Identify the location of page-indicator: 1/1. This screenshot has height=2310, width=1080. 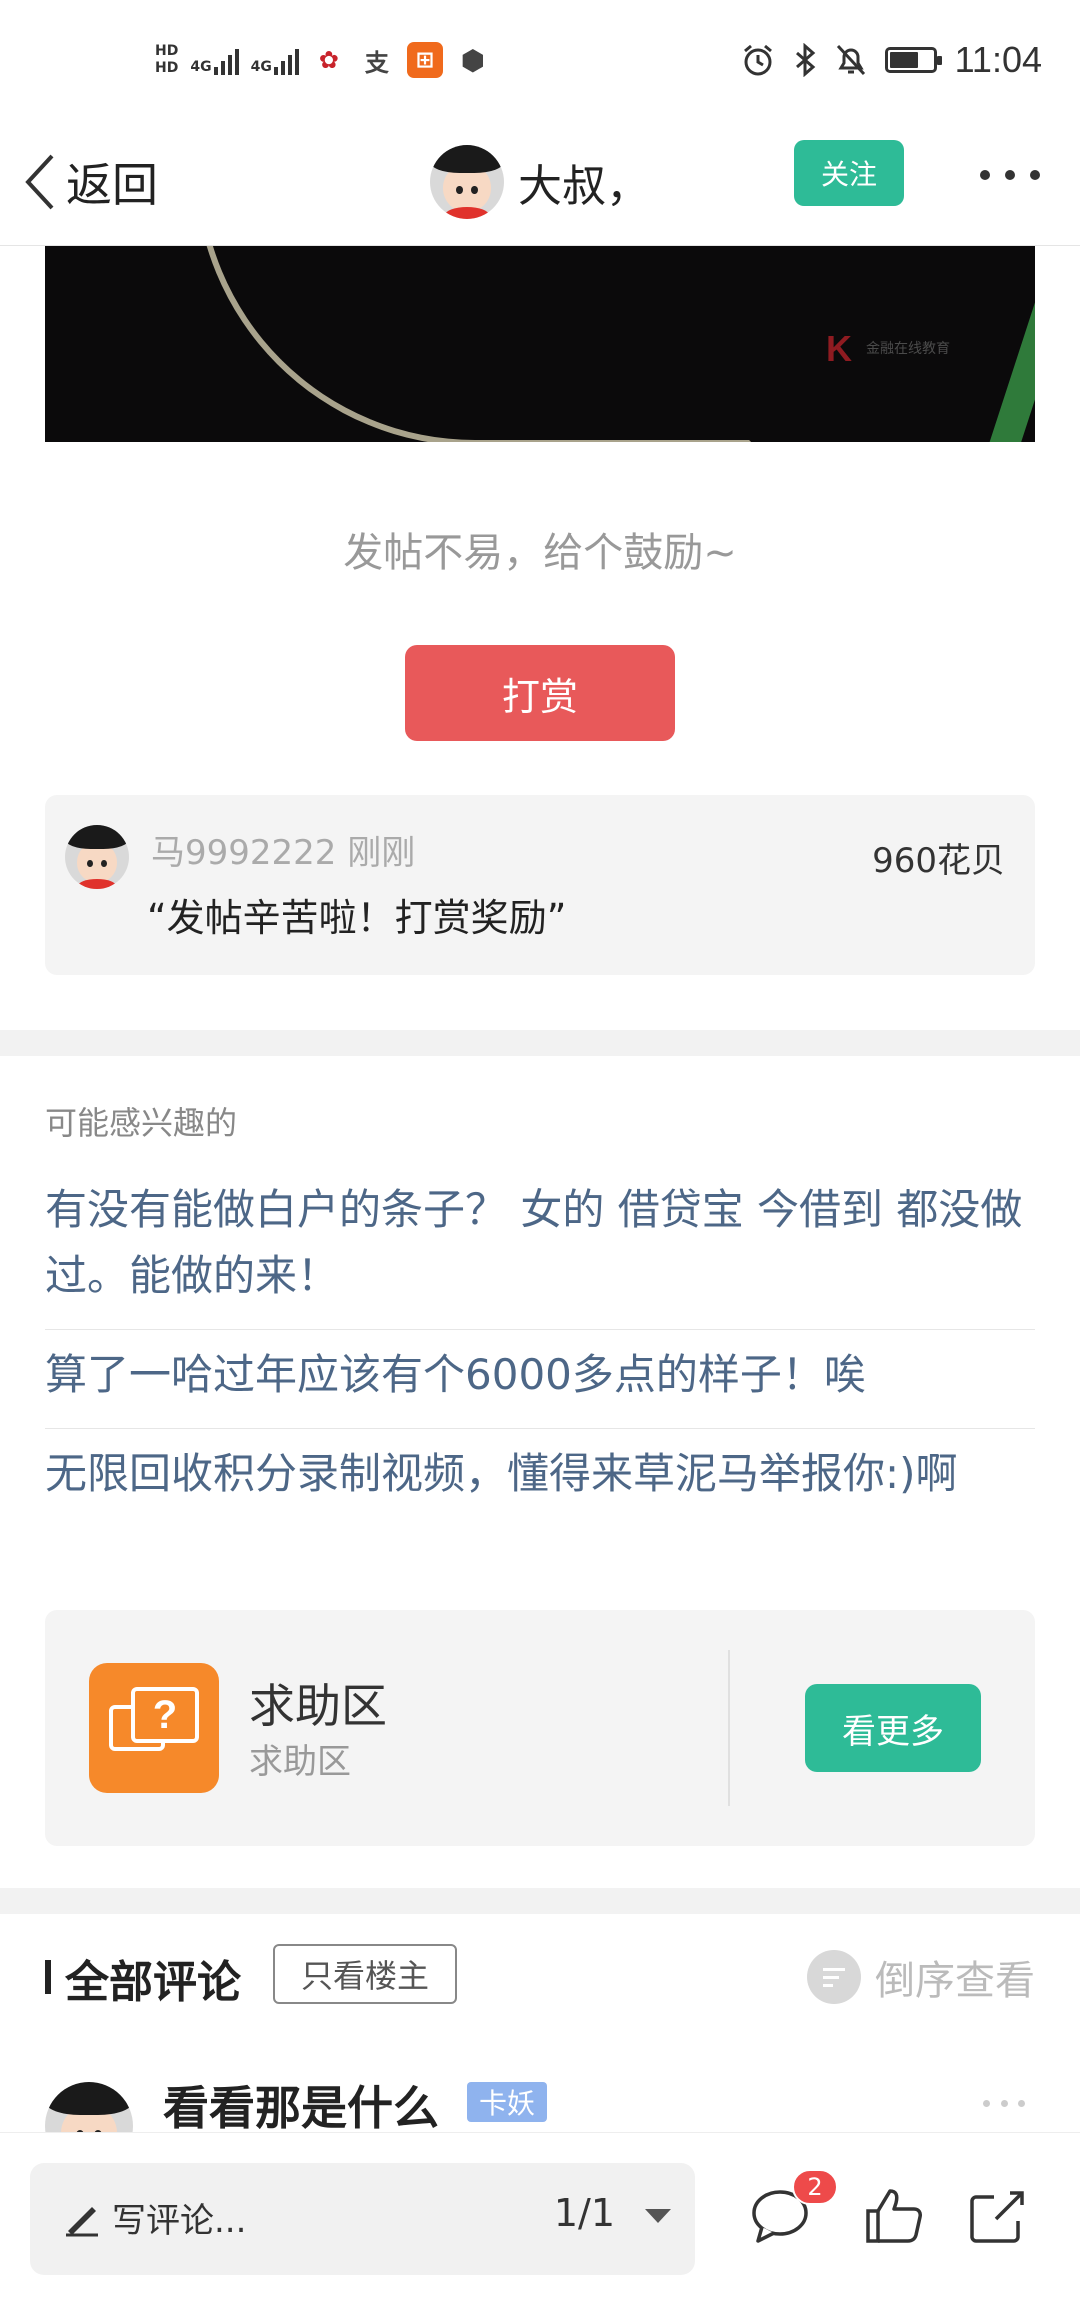
(584, 2213).